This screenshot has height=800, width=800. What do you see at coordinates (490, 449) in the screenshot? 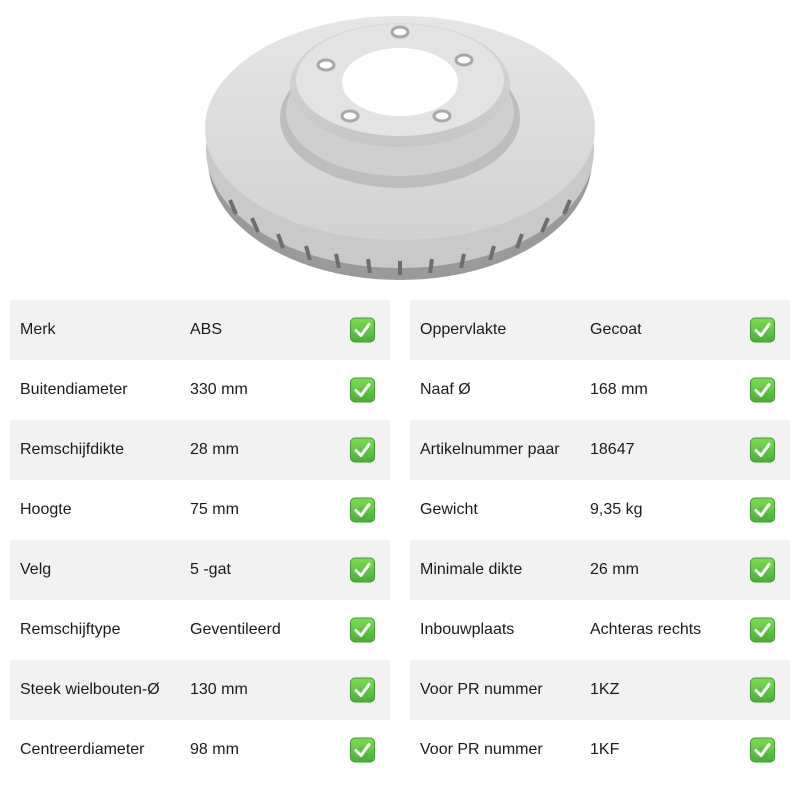
I see `spec-label: Artikelnummer paar` at bounding box center [490, 449].